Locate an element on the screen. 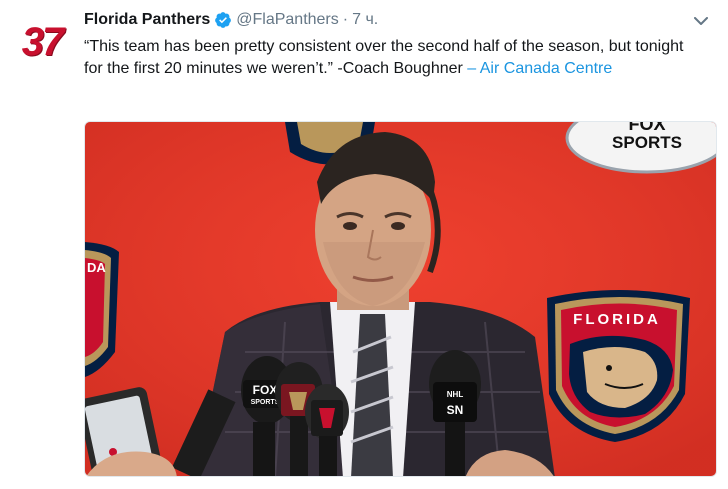 The height and width of the screenshot is (489, 728). chevron-down-icon is located at coordinates (701, 21).